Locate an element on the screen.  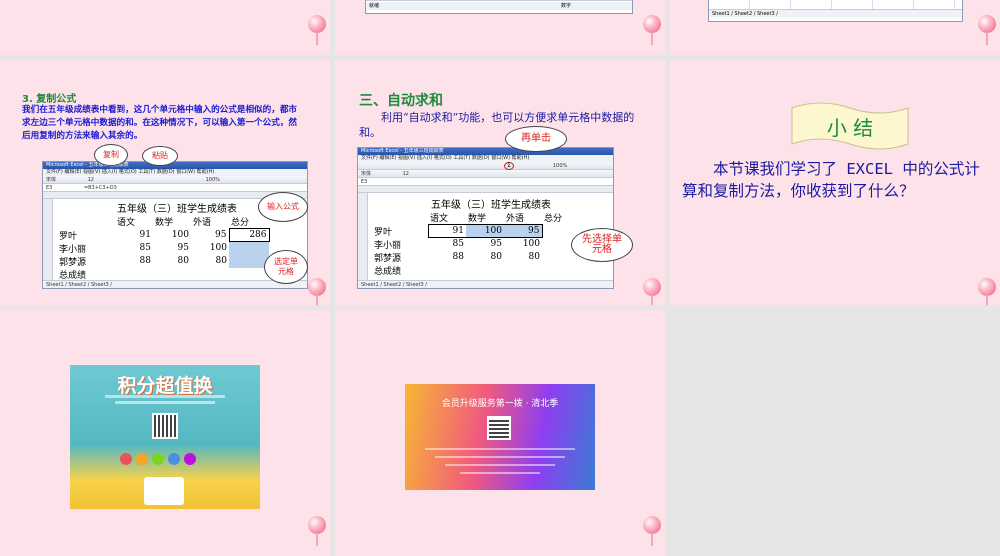
promo-image: 会员升级服务第一拨 · 清北季 is located at coordinates (500, 437).